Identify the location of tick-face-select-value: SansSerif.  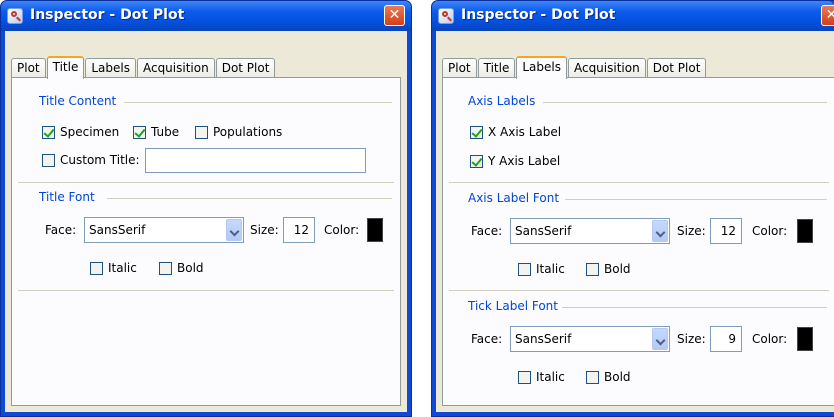
(543, 339).